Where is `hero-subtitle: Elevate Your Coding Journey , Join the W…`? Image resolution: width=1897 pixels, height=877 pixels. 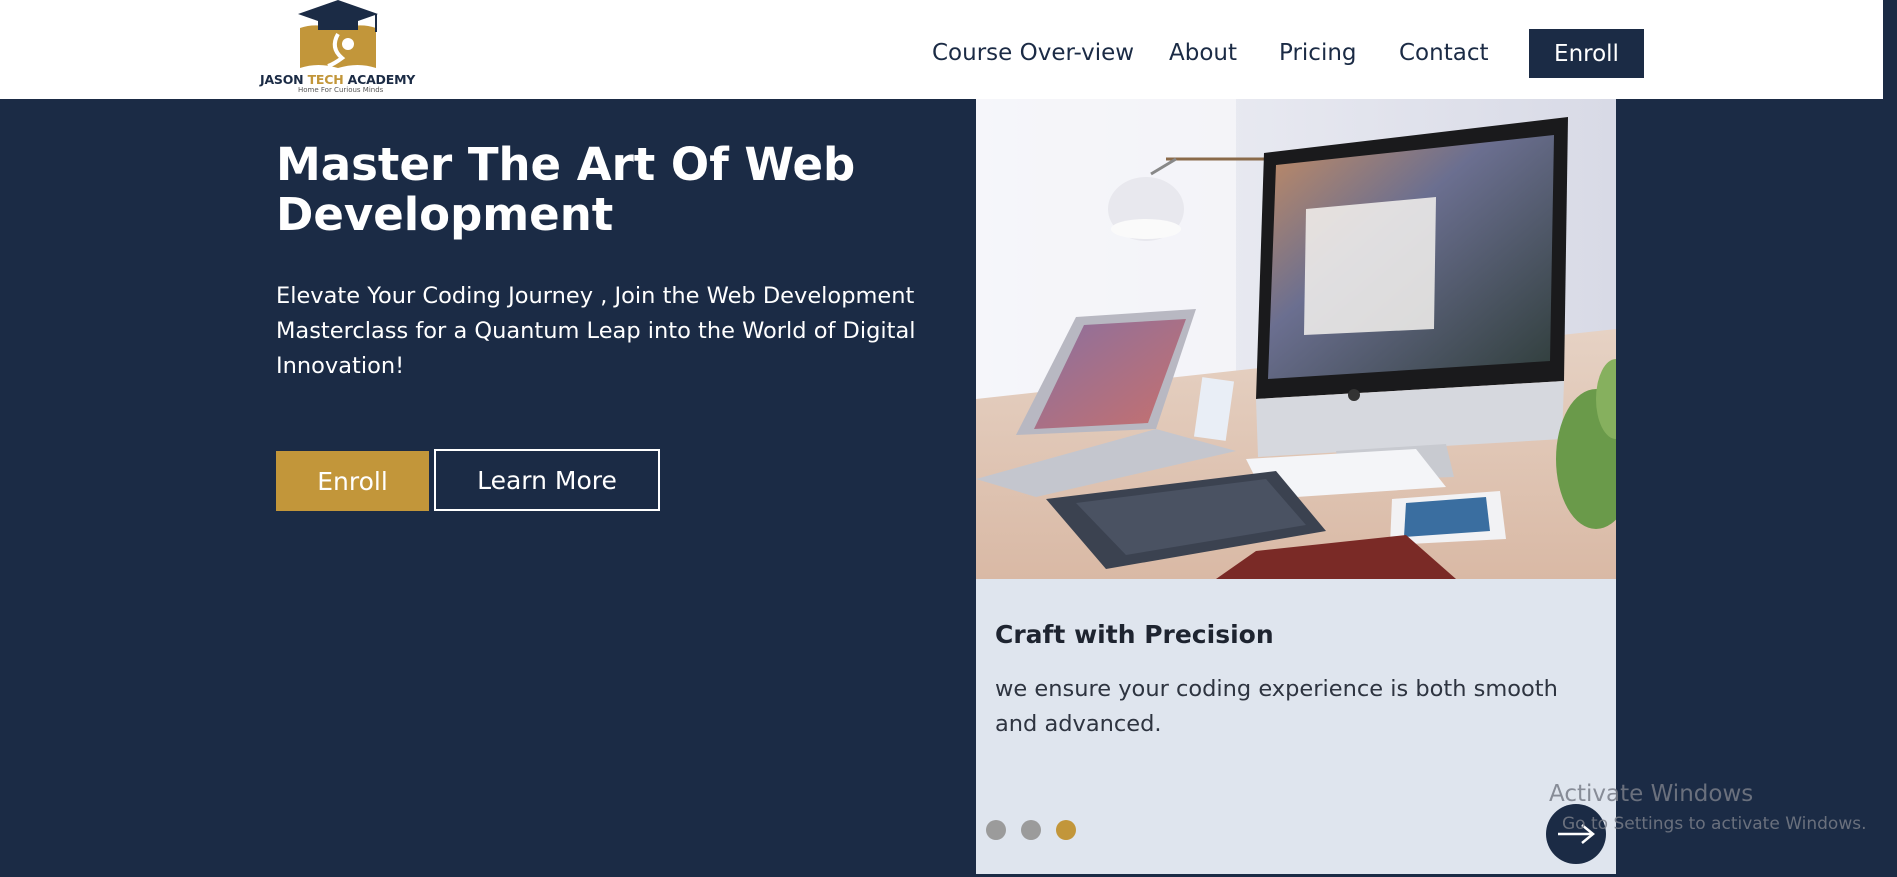
hero-subtitle: Elevate Your Coding Journey , Join the W… is located at coordinates (596, 331).